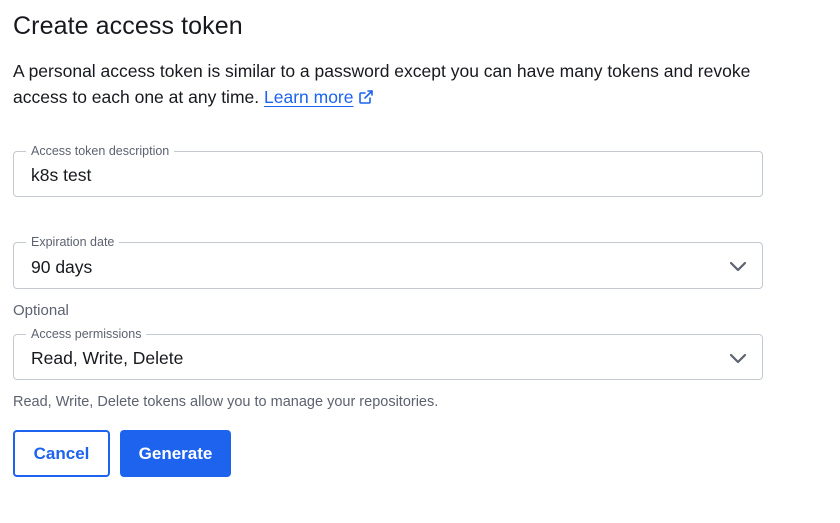 This screenshot has height=523, width=840. I want to click on page-title: Create access token, so click(128, 26).